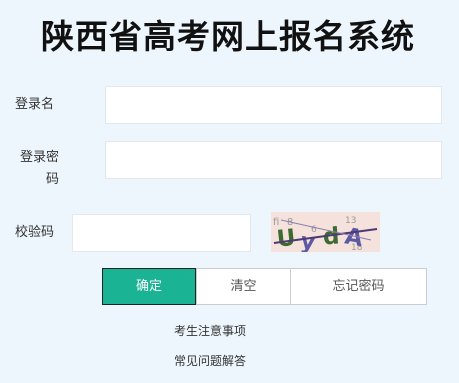 This screenshot has width=459, height=383. What do you see at coordinates (228, 36) in the screenshot?
I see `page-title: 陕西省高考网上报名系统` at bounding box center [228, 36].